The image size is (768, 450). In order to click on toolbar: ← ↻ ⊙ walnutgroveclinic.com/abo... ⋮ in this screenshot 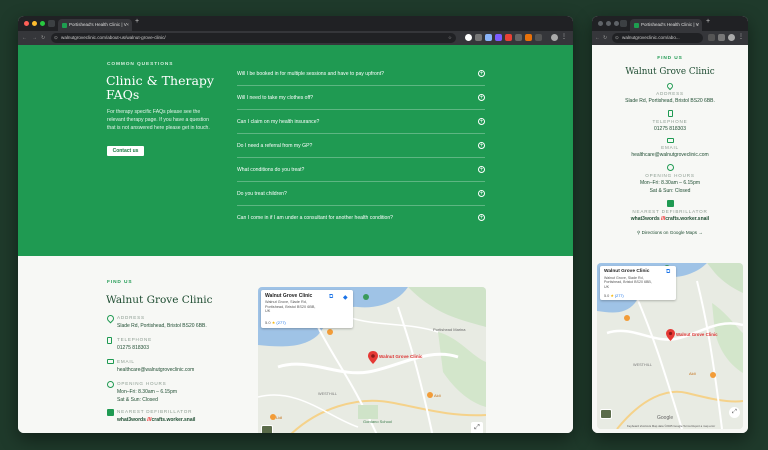, I will do `click(670, 38)`.